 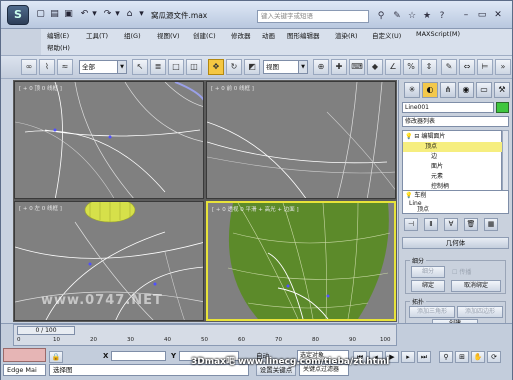 What do you see at coordinates (438, 34) in the screenshot?
I see `menu-maxscript: MAXScript(M)` at bounding box center [438, 34].